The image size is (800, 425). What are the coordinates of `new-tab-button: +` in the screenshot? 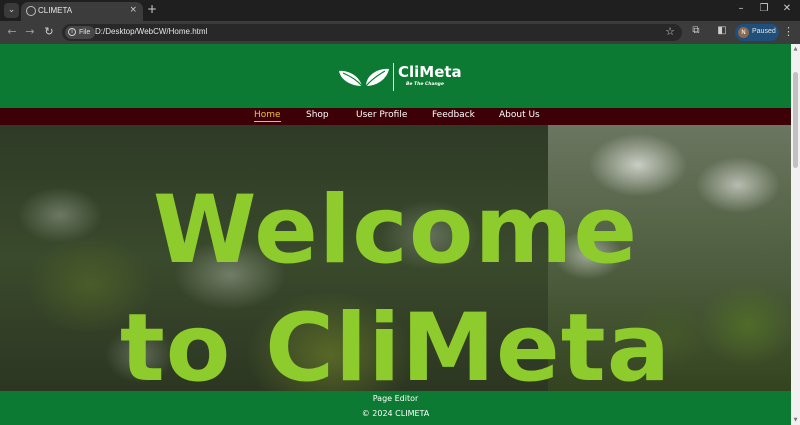 It's located at (152, 9).